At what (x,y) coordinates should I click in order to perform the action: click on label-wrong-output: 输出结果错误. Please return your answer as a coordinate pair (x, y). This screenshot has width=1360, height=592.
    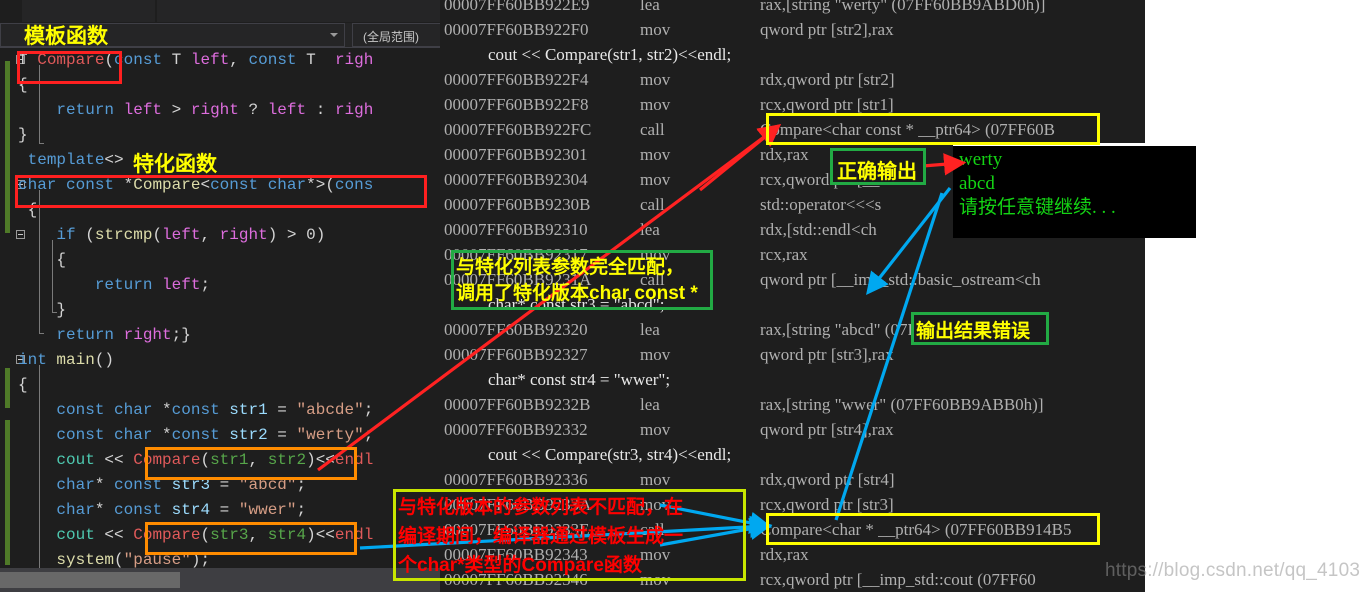
    Looking at the image, I should click on (973, 331).